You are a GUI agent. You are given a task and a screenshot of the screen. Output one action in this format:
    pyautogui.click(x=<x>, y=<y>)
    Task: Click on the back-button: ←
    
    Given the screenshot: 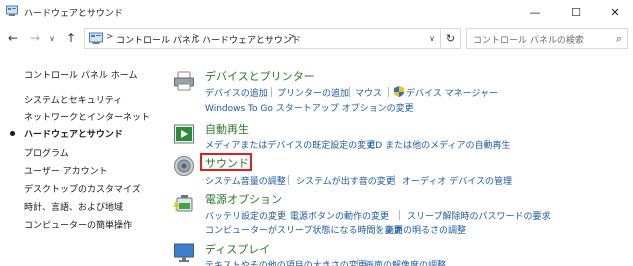 What is the action you would take?
    pyautogui.click(x=13, y=38)
    